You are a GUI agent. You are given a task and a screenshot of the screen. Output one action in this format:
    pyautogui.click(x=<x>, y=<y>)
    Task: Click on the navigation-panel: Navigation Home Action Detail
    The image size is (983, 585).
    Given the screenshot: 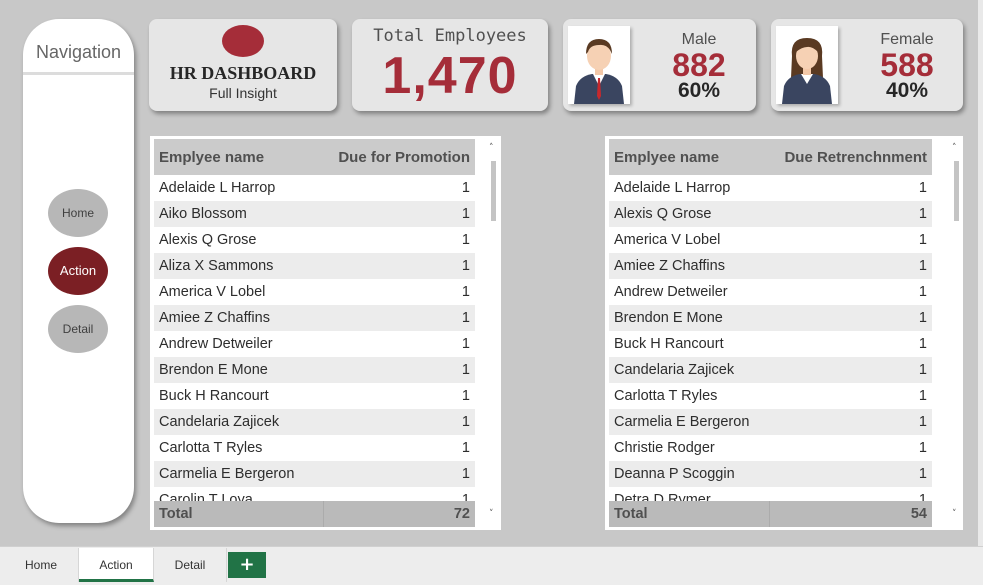 What is the action you would take?
    pyautogui.click(x=78, y=271)
    